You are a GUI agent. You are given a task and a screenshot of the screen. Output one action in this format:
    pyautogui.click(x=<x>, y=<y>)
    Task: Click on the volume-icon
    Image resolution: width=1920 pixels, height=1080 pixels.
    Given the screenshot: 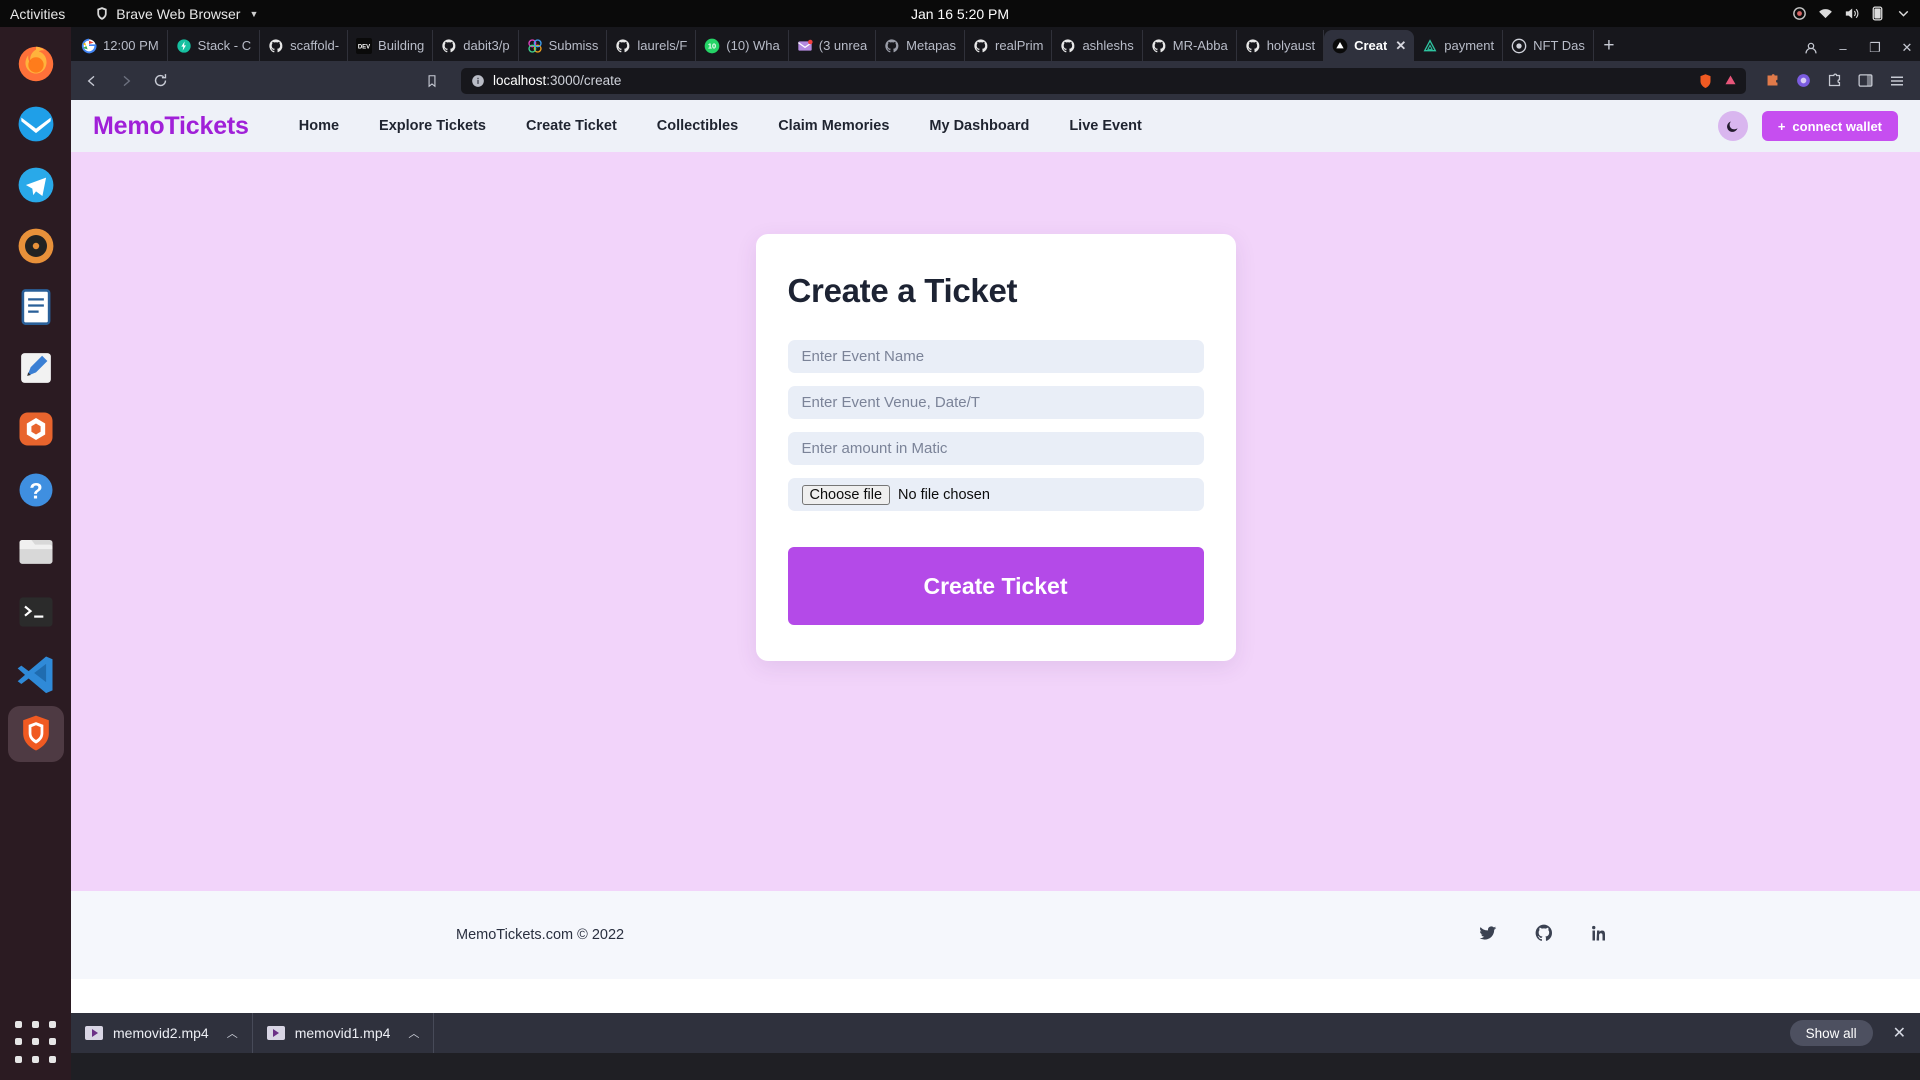 What is the action you would take?
    pyautogui.click(x=1852, y=13)
    